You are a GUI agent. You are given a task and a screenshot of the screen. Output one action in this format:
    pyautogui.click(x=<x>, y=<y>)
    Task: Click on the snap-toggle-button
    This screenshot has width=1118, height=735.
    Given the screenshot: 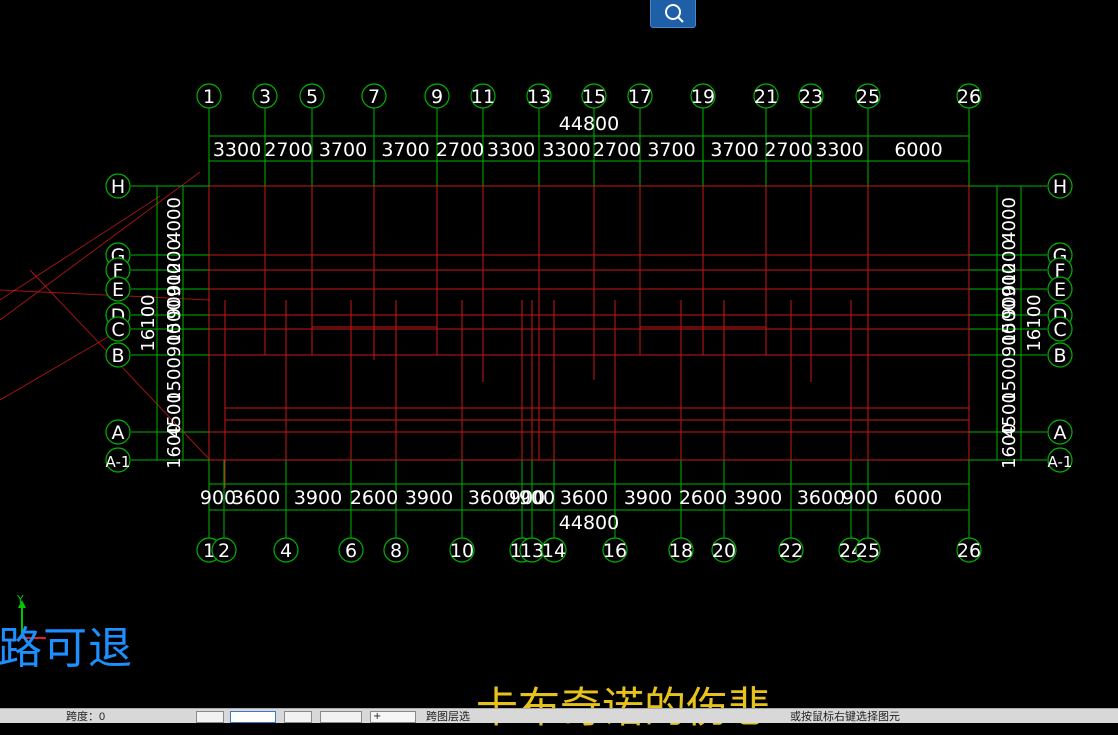 What is the action you would take?
    pyautogui.click(x=210, y=717)
    